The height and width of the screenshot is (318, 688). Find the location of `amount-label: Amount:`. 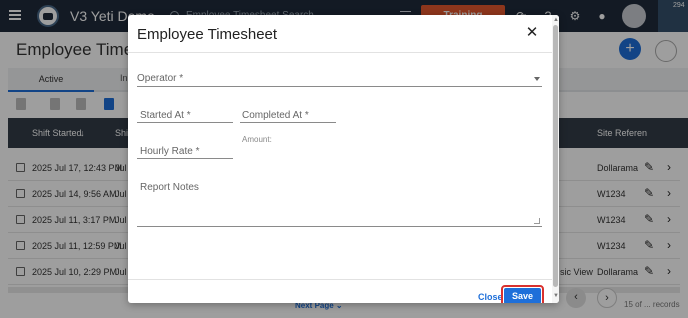

amount-label: Amount: is located at coordinates (257, 139).